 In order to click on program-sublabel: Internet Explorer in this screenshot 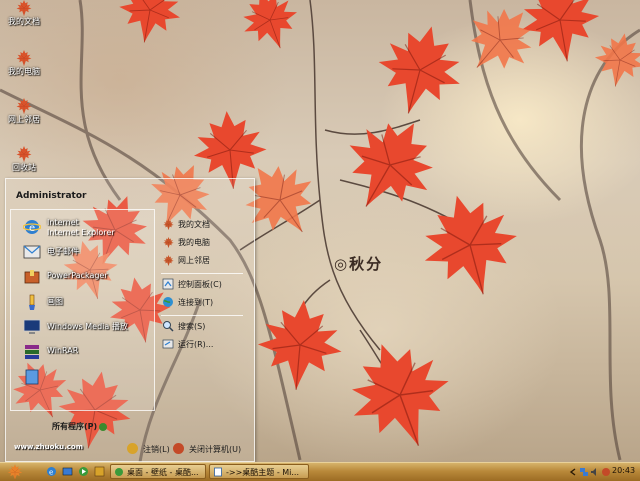, I will do `click(81, 232)`.